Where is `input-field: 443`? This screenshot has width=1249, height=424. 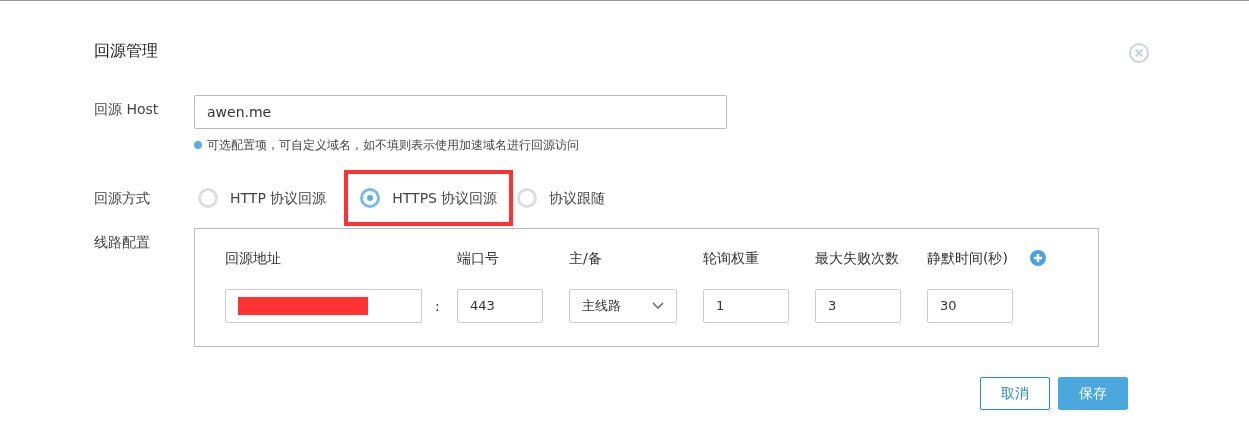 input-field: 443 is located at coordinates (500, 306).